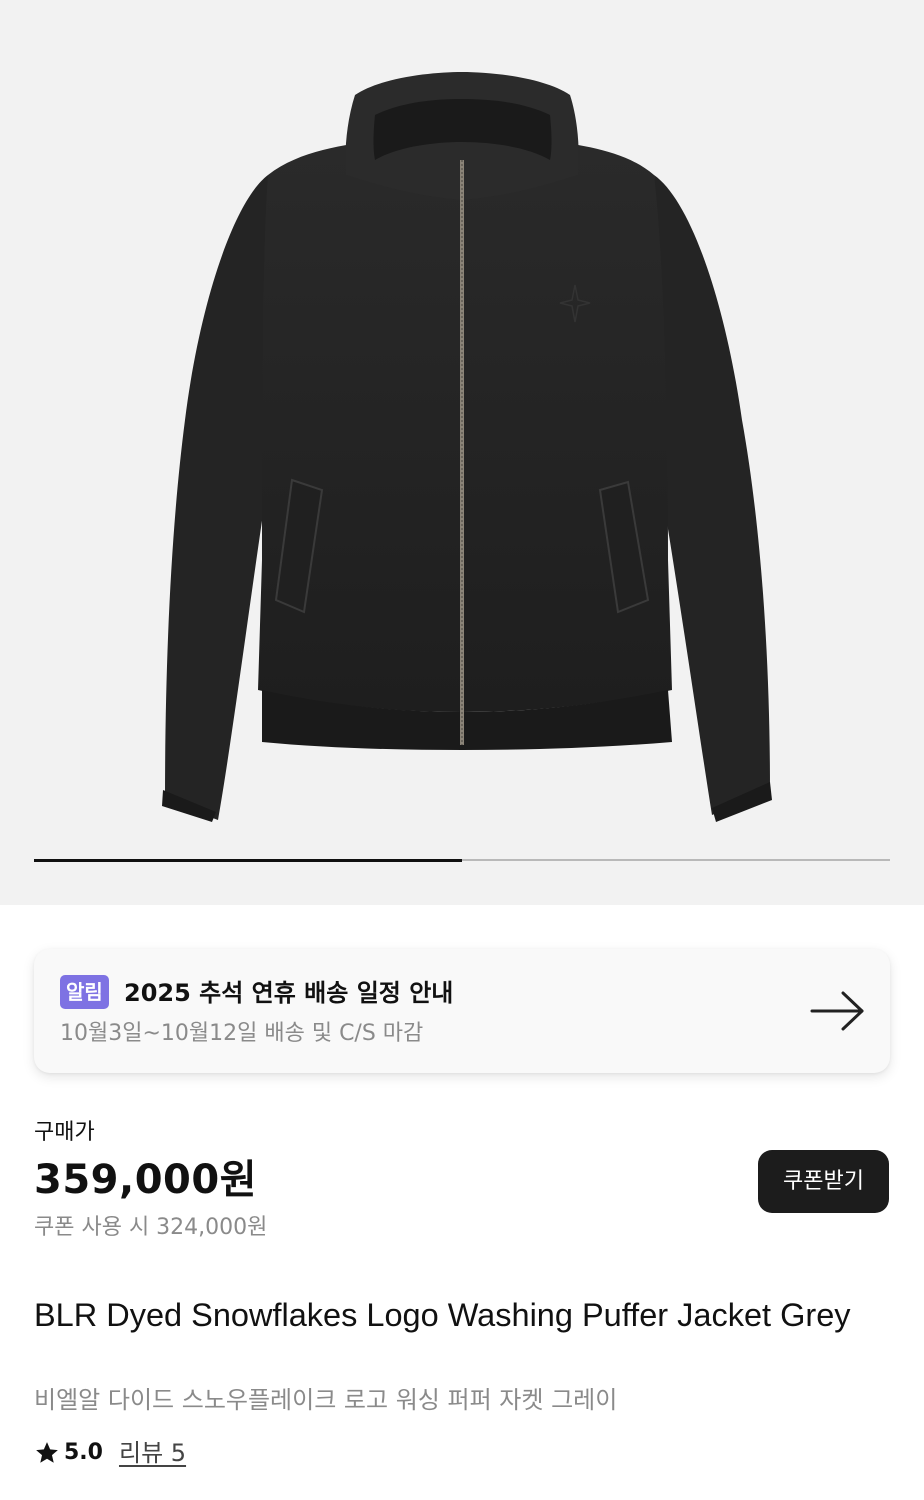 The height and width of the screenshot is (1500, 924). Describe the element at coordinates (64, 1132) in the screenshot. I see `price-label: 구매가` at that location.